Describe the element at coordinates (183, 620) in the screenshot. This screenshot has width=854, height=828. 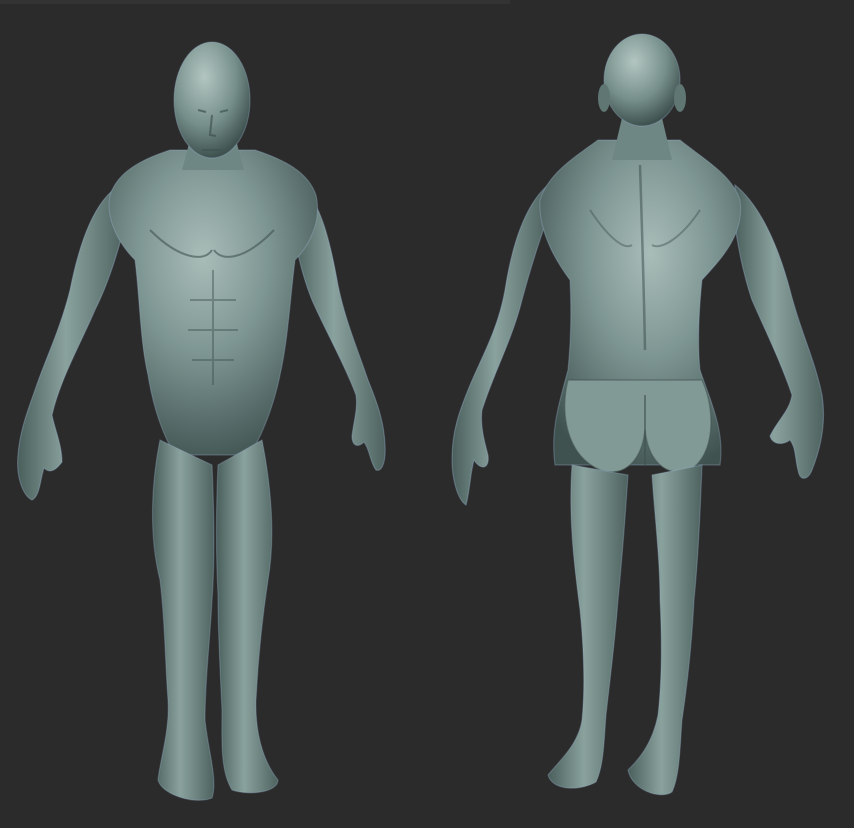
I see `front-left-leg` at that location.